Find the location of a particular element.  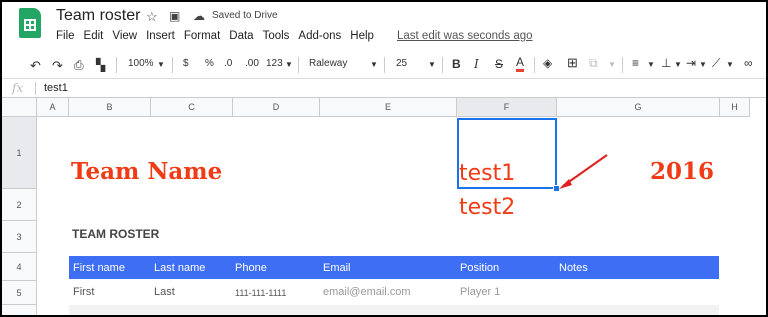

vertical-align-icon: ⊥ is located at coordinates (666, 63).